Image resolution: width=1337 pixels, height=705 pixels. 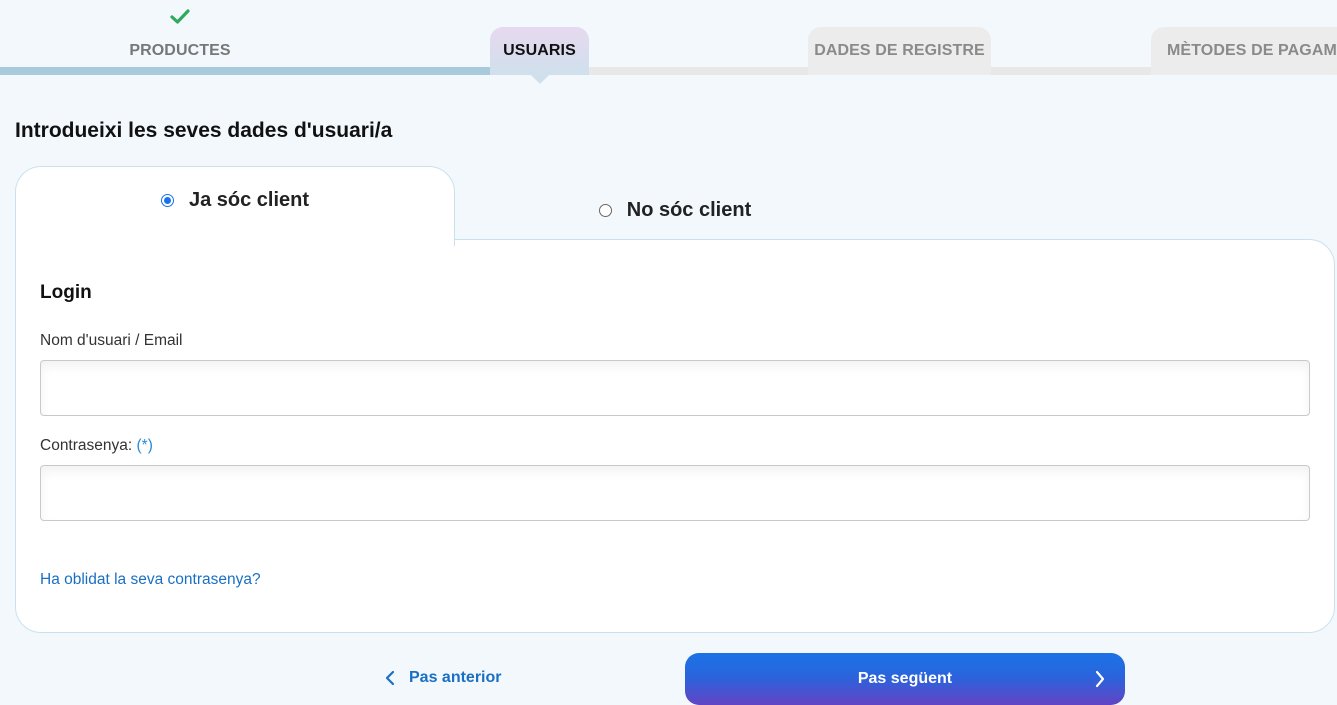 I want to click on previous-step-button: Pas anterior, so click(x=443, y=678).